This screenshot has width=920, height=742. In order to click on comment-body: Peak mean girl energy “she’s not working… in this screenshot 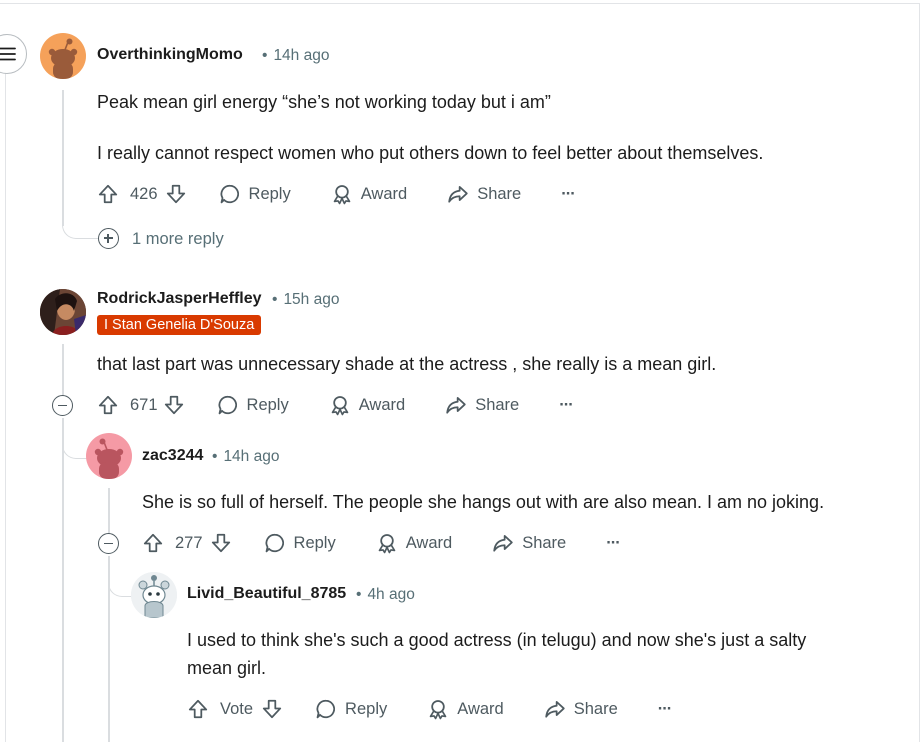, I will do `click(324, 102)`.